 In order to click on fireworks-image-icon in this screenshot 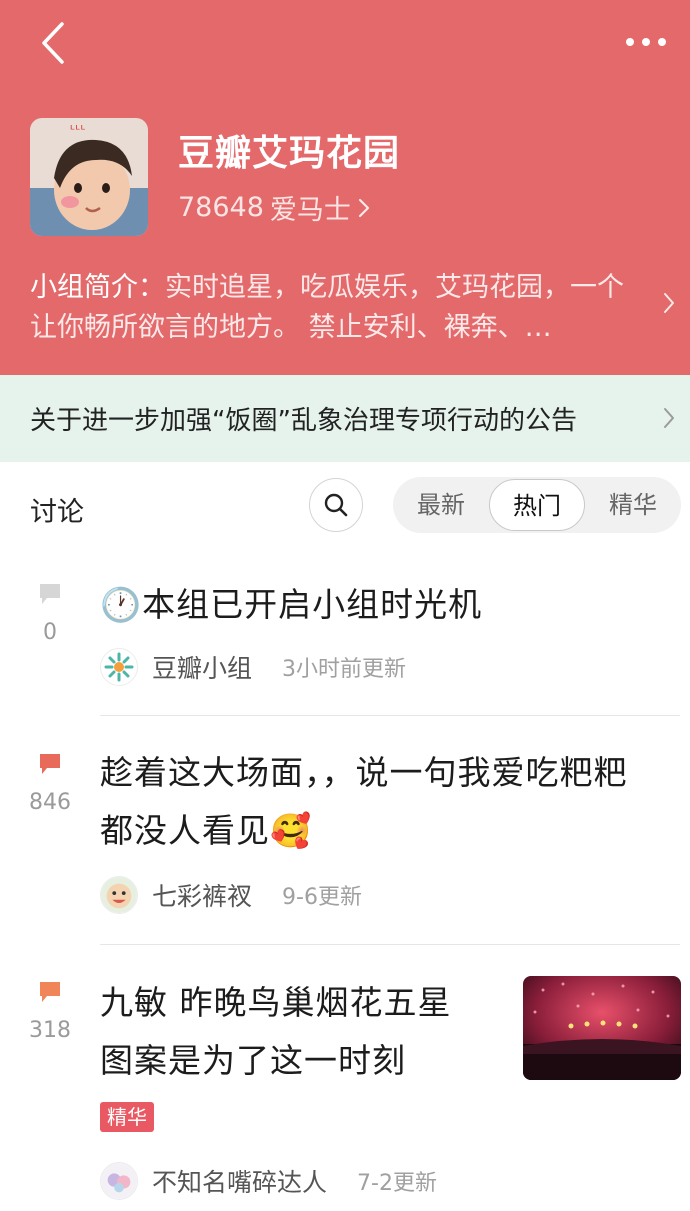, I will do `click(602, 1028)`.